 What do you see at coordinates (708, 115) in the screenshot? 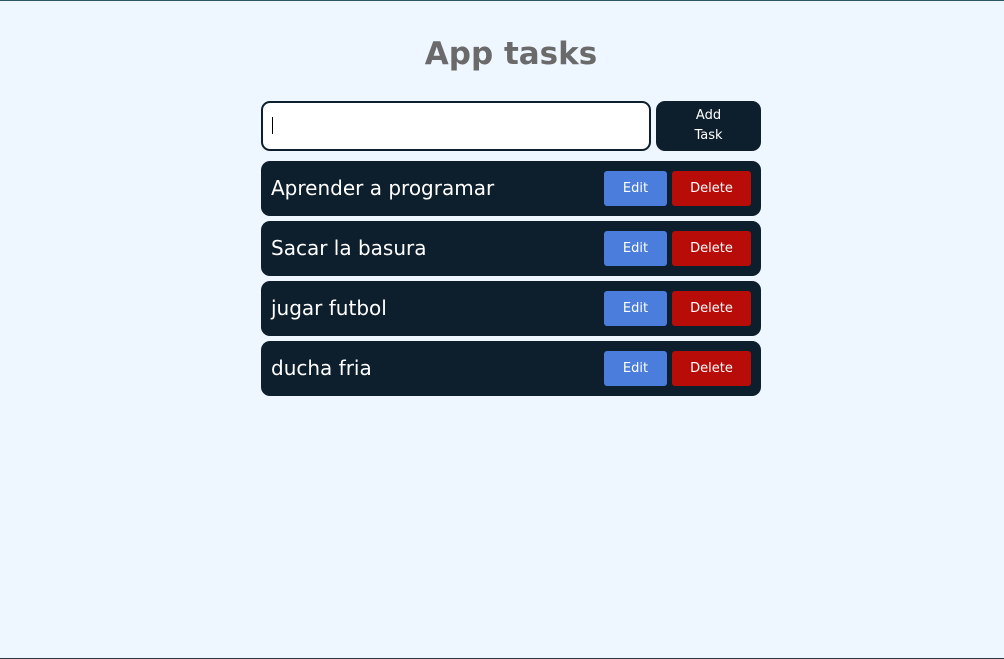
I see `add-task-label-line1: Add` at bounding box center [708, 115].